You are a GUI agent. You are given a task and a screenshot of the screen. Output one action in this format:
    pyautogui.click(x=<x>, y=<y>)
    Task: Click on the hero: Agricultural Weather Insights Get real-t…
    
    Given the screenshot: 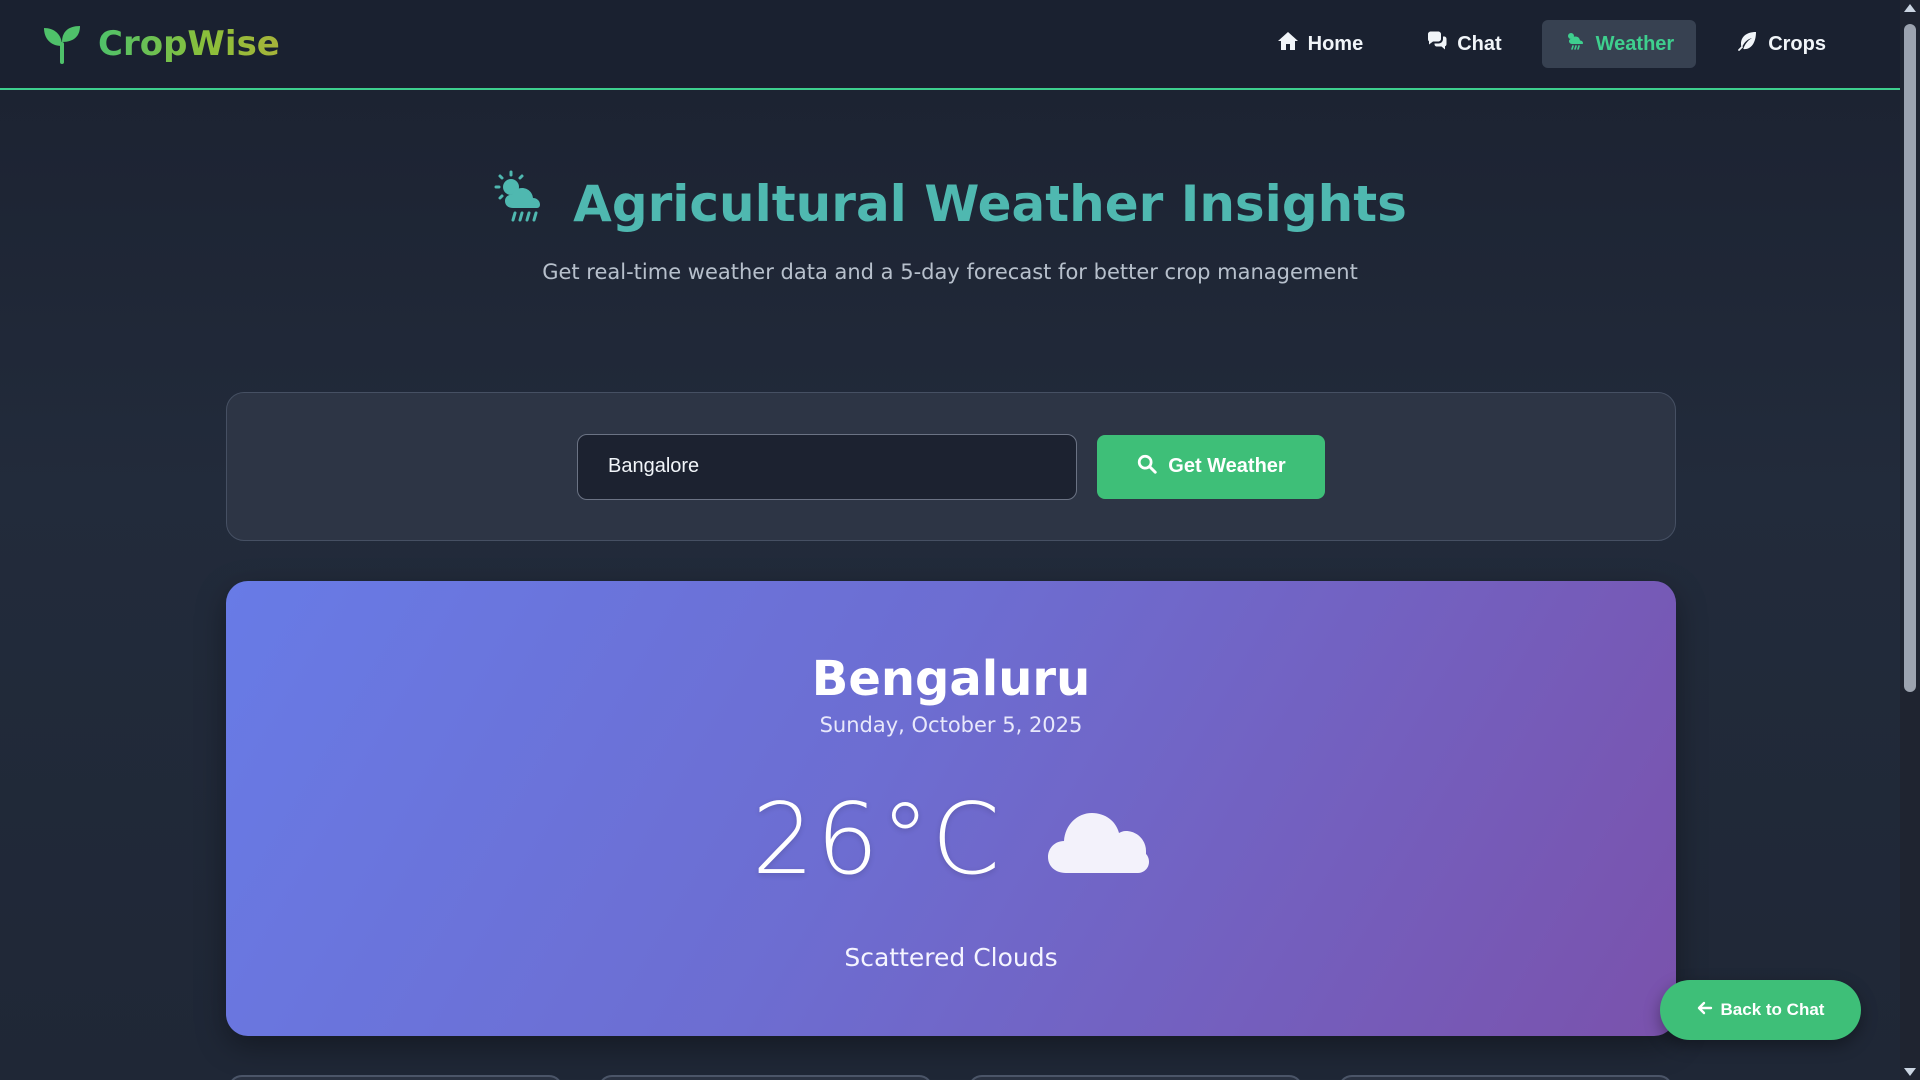 What is the action you would take?
    pyautogui.click(x=950, y=227)
    